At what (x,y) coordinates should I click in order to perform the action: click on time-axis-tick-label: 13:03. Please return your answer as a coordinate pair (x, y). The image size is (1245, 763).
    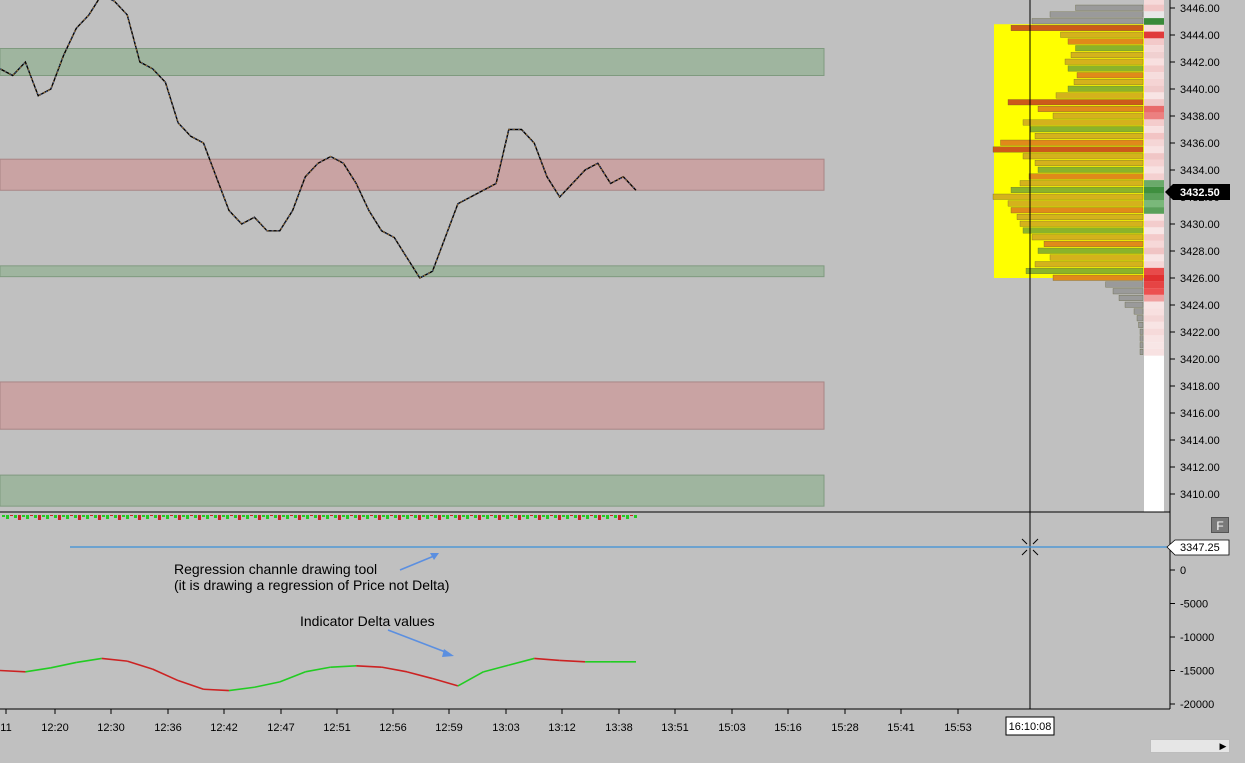
    Looking at the image, I should click on (506, 728).